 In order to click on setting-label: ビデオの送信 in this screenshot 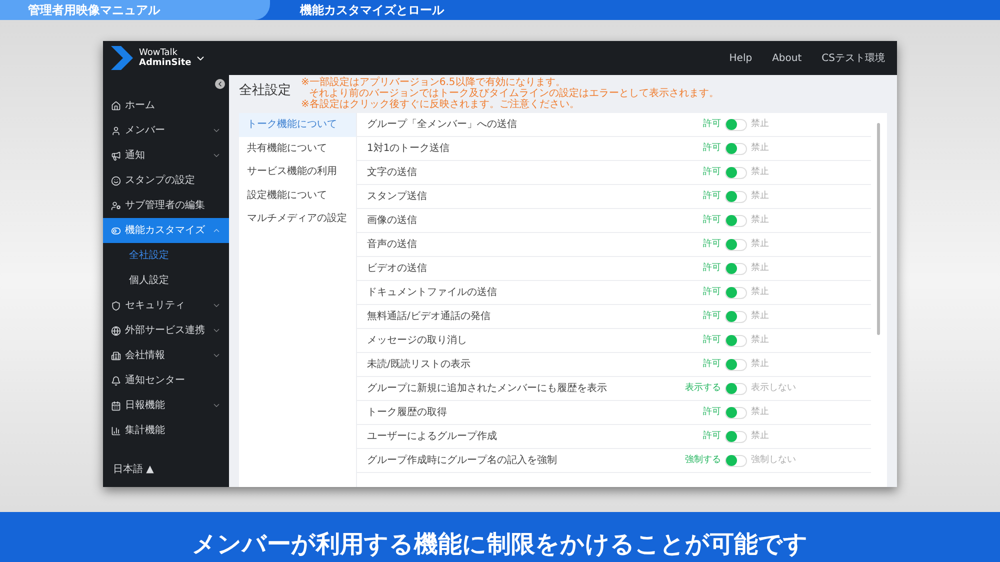, I will do `click(397, 269)`.